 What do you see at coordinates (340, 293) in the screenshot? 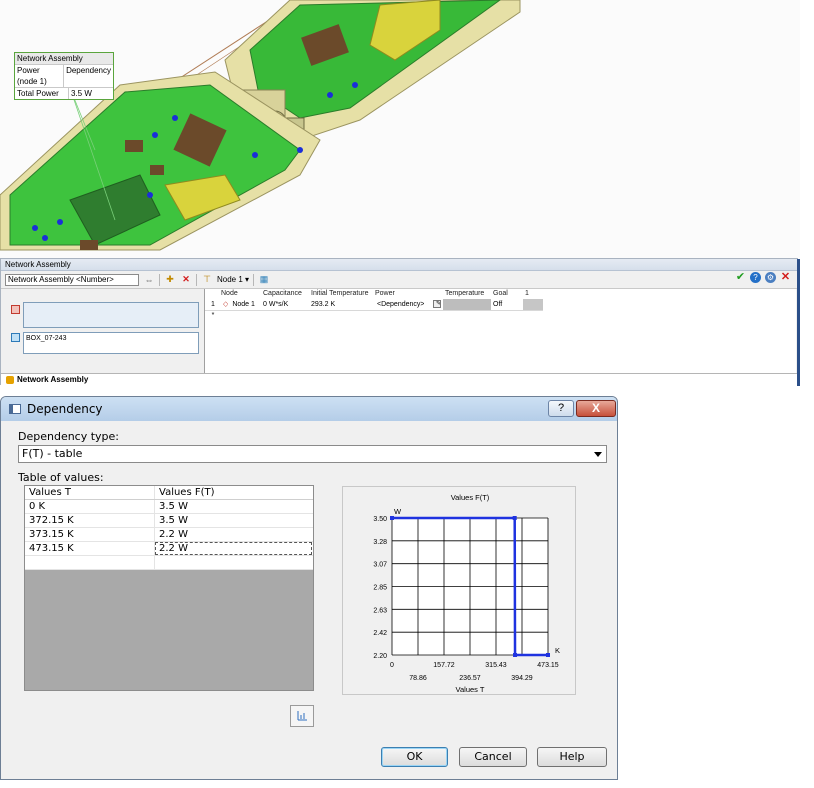
I see `grid-header: Initial Temperature` at bounding box center [340, 293].